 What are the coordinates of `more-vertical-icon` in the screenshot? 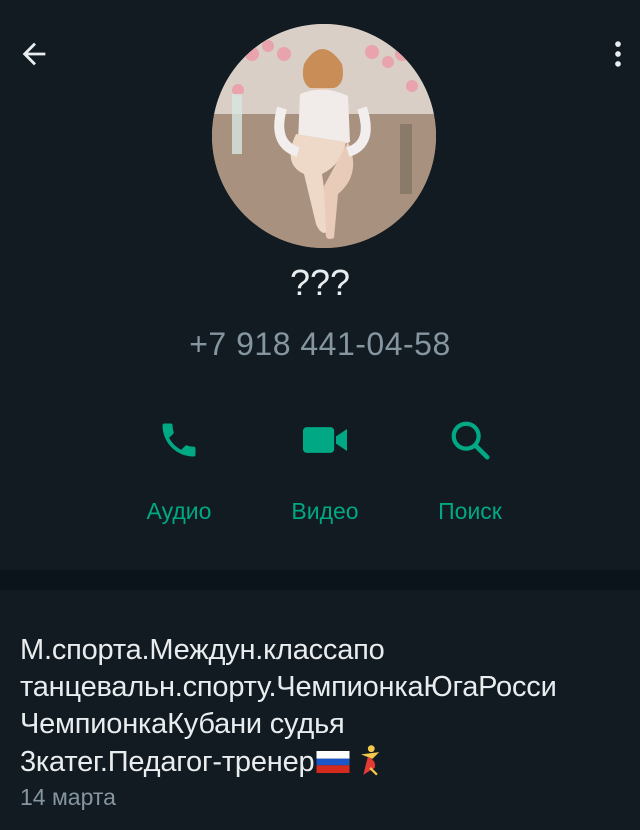 It's located at (618, 54).